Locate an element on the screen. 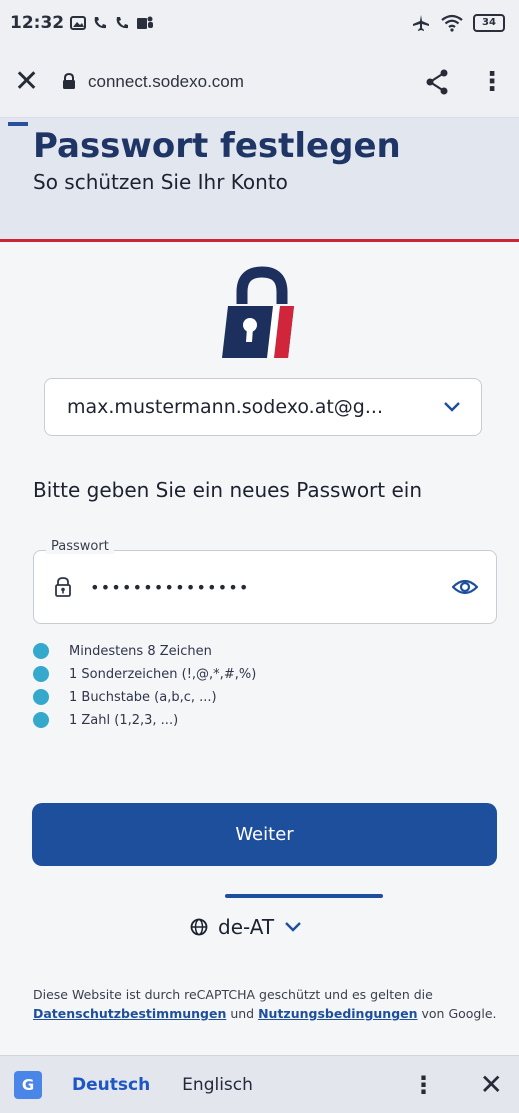  language-select-value: de-AT is located at coordinates (246, 927).